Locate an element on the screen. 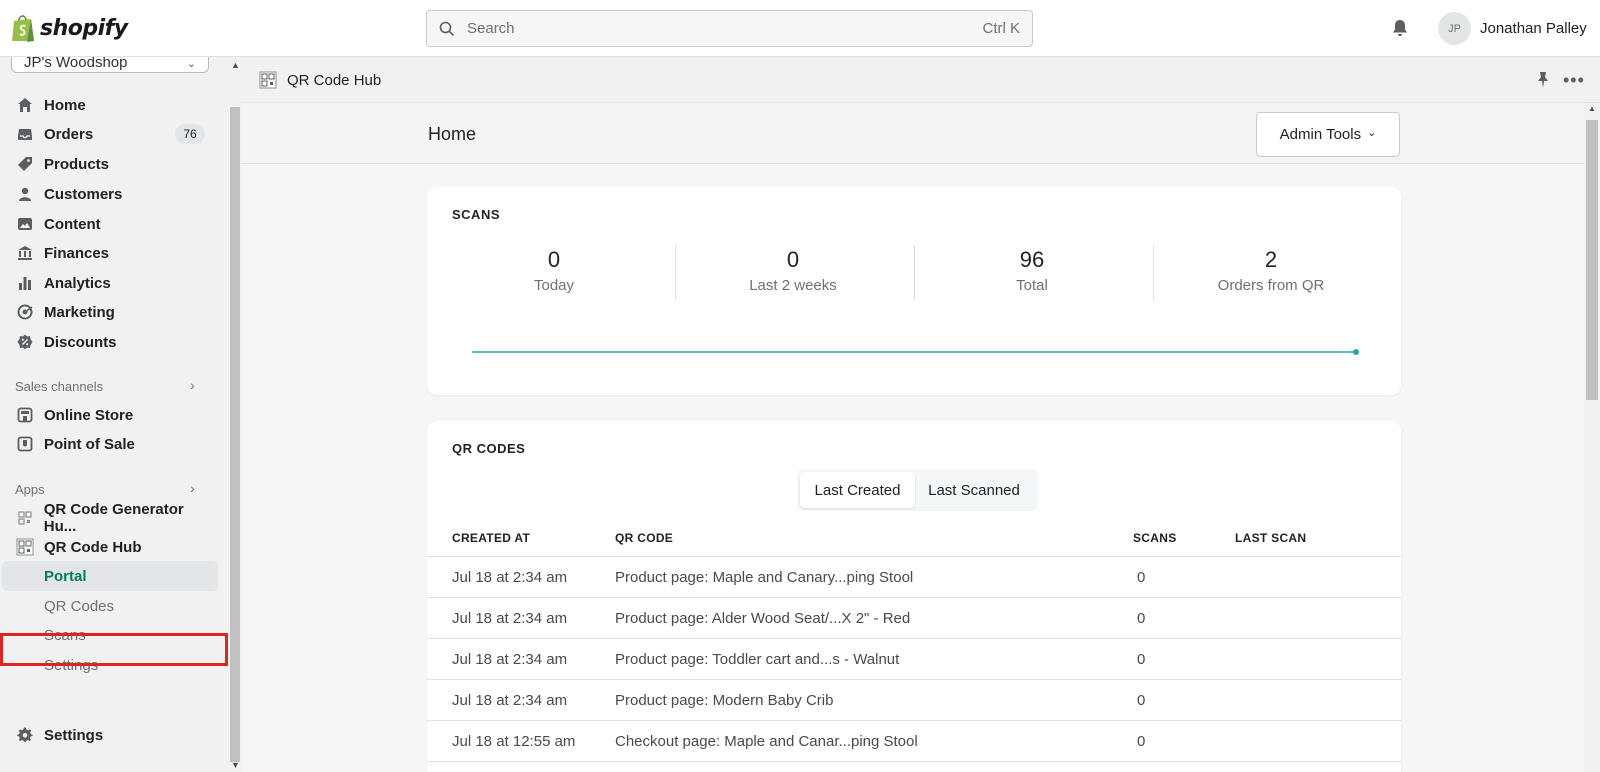  top-bar: shopify Search Ctrl K JP Jonathan Palley is located at coordinates (800, 28).